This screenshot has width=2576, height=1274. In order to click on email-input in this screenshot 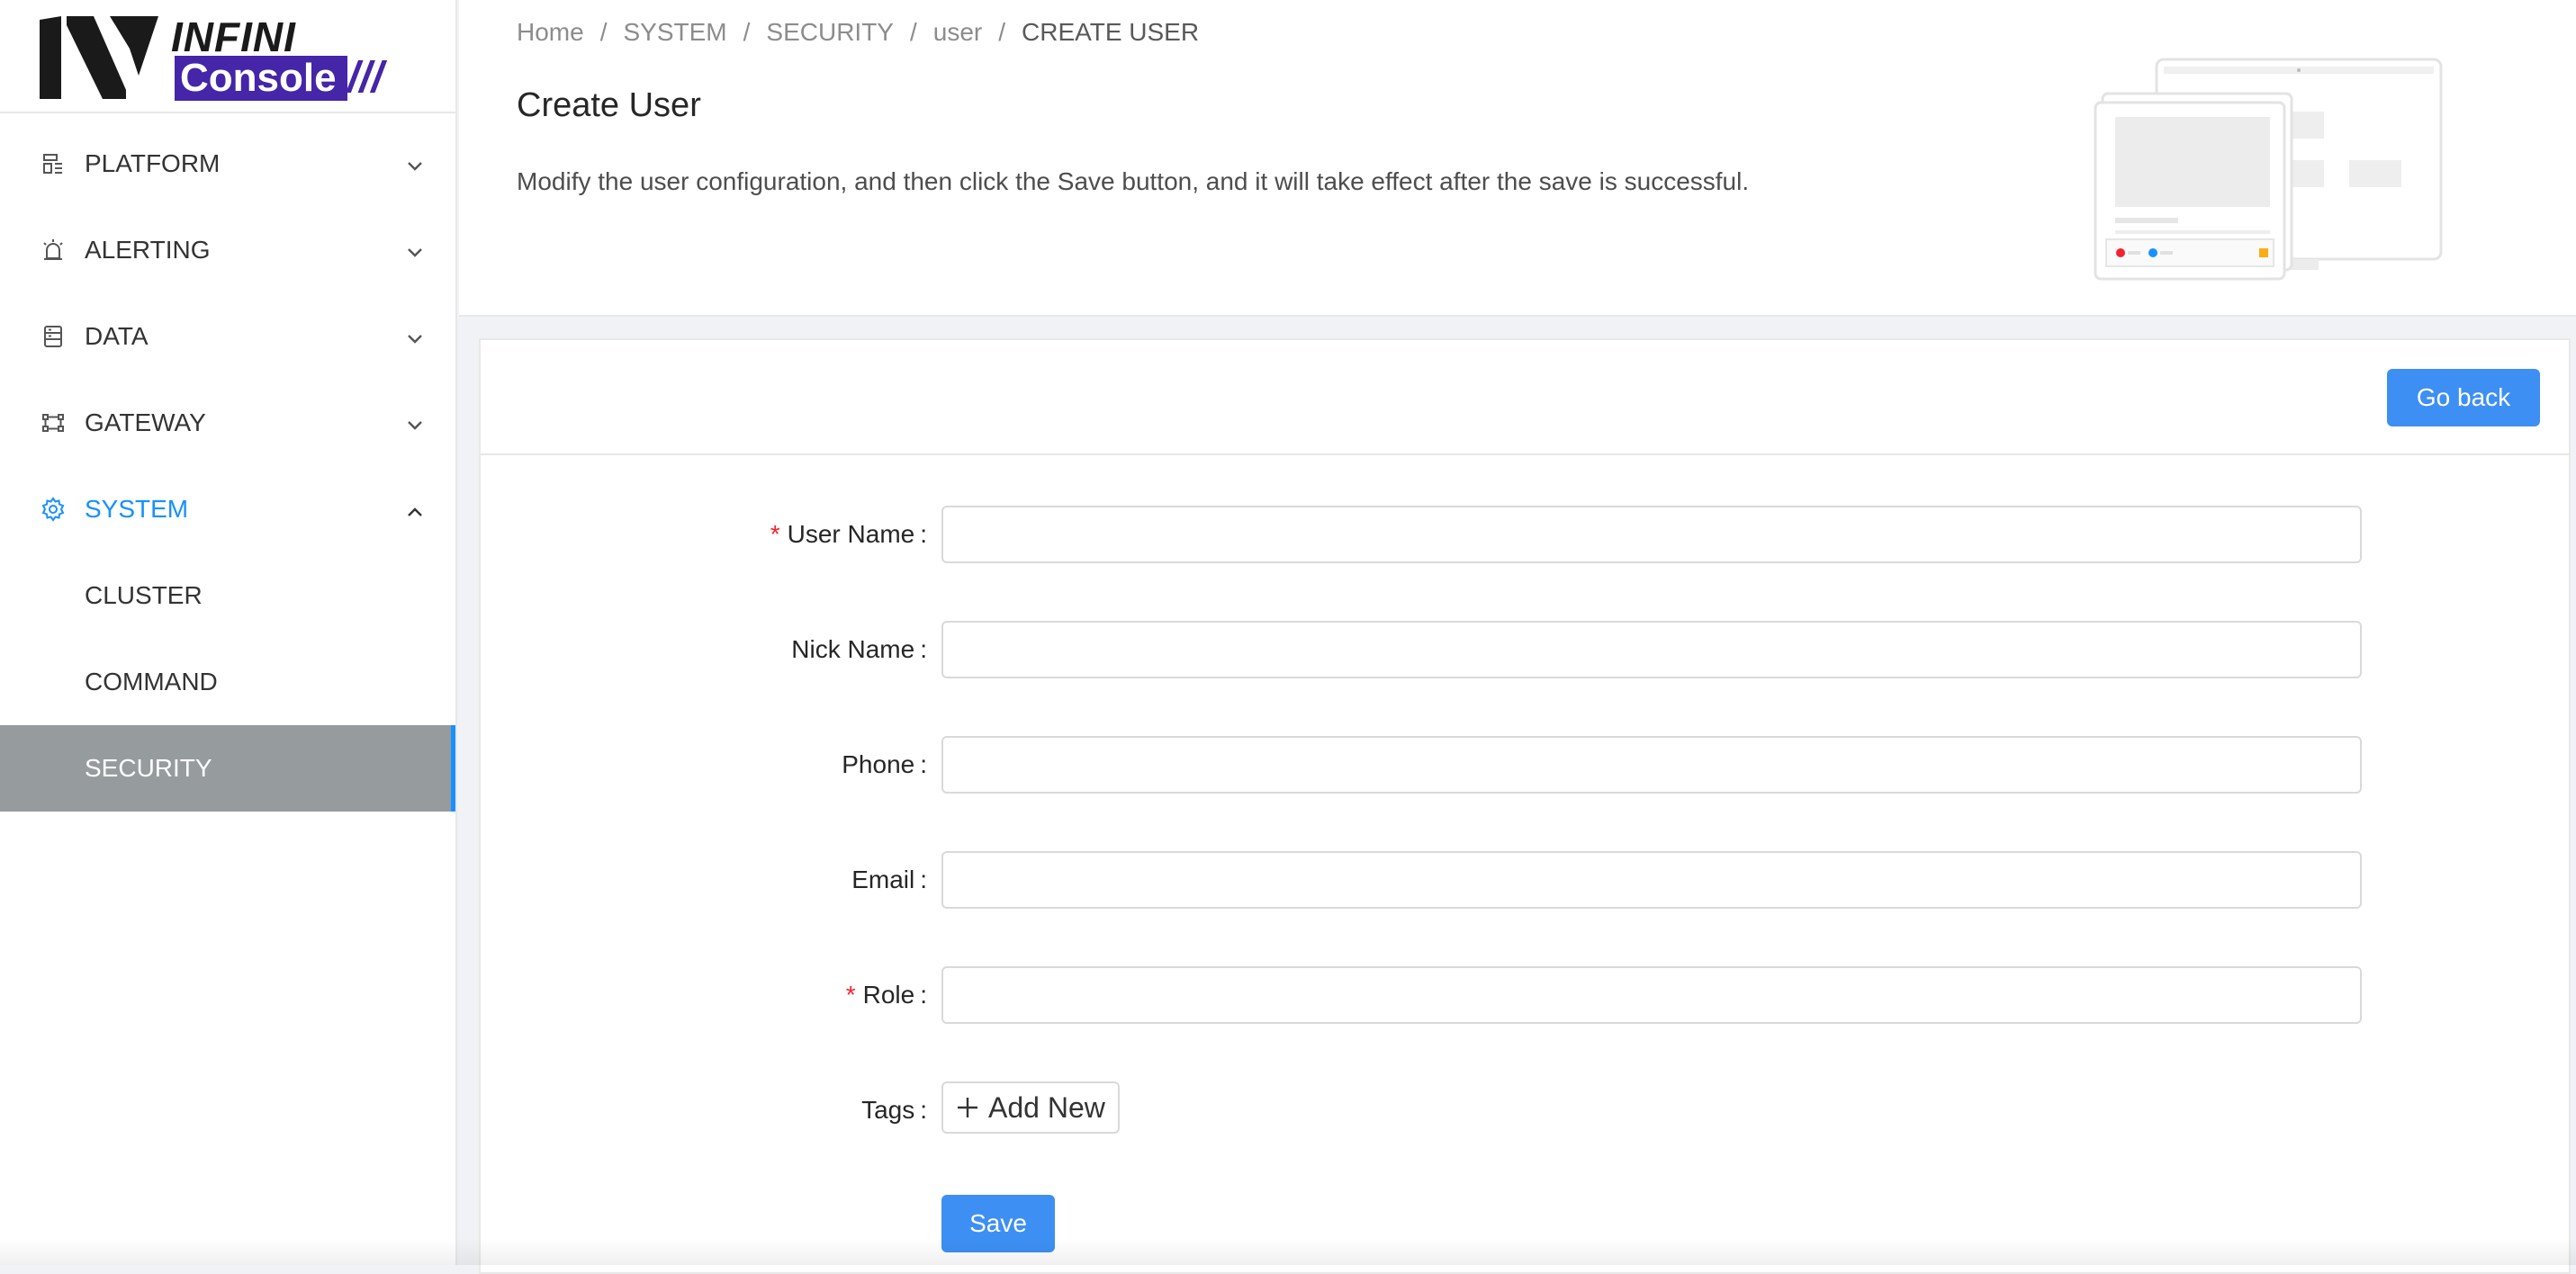, I will do `click(1651, 880)`.